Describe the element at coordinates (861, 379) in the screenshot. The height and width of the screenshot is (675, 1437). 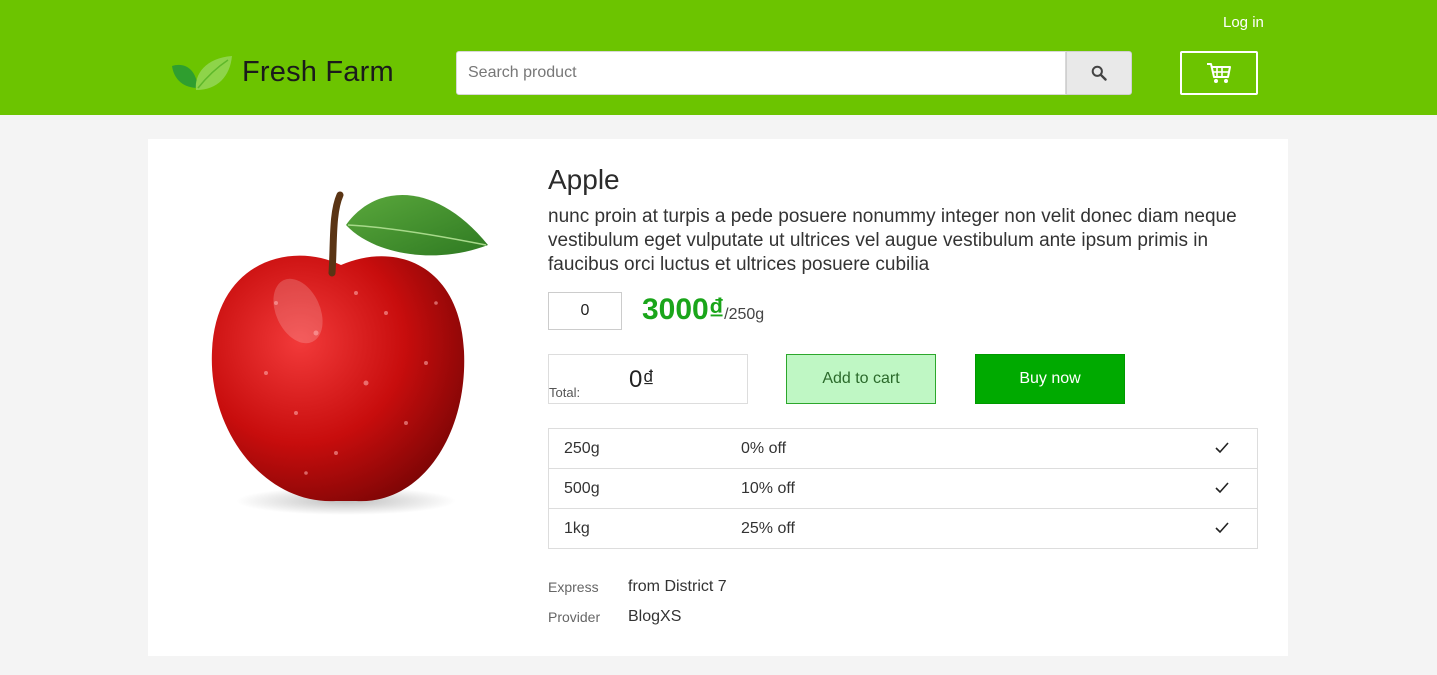
I see `add-to-cart-button: Add to cart` at that location.